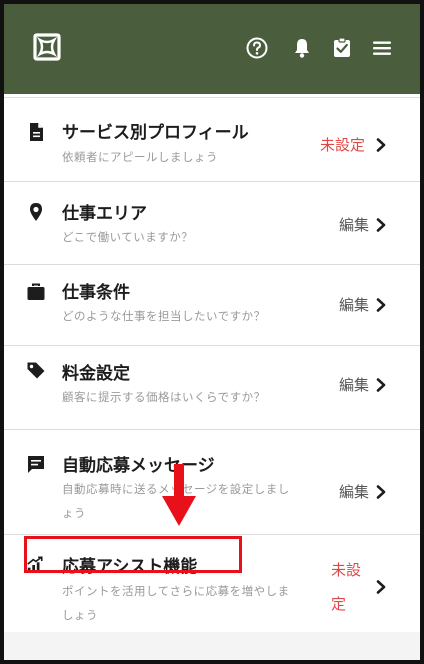  Describe the element at coordinates (179, 495) in the screenshot. I see `arrow-down-icon` at that location.